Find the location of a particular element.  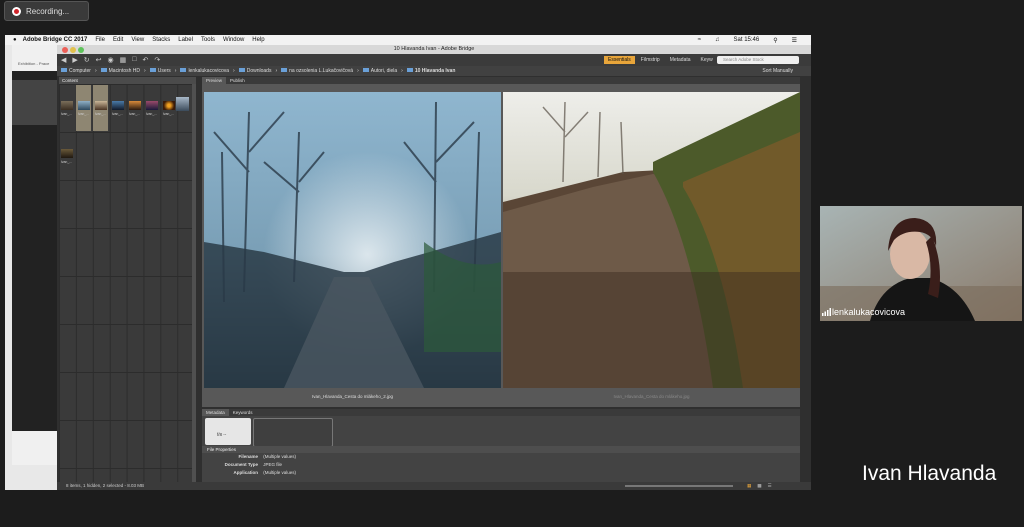

wifi-icon: ≈ is located at coordinates (699, 40).